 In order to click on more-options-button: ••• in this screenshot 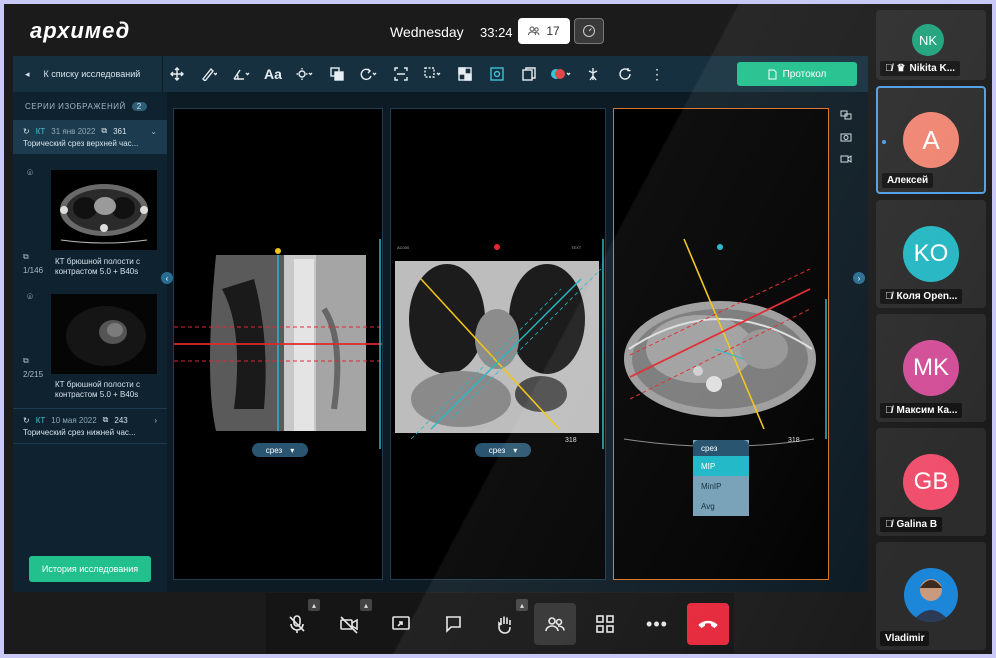, I will do `click(657, 624)`.